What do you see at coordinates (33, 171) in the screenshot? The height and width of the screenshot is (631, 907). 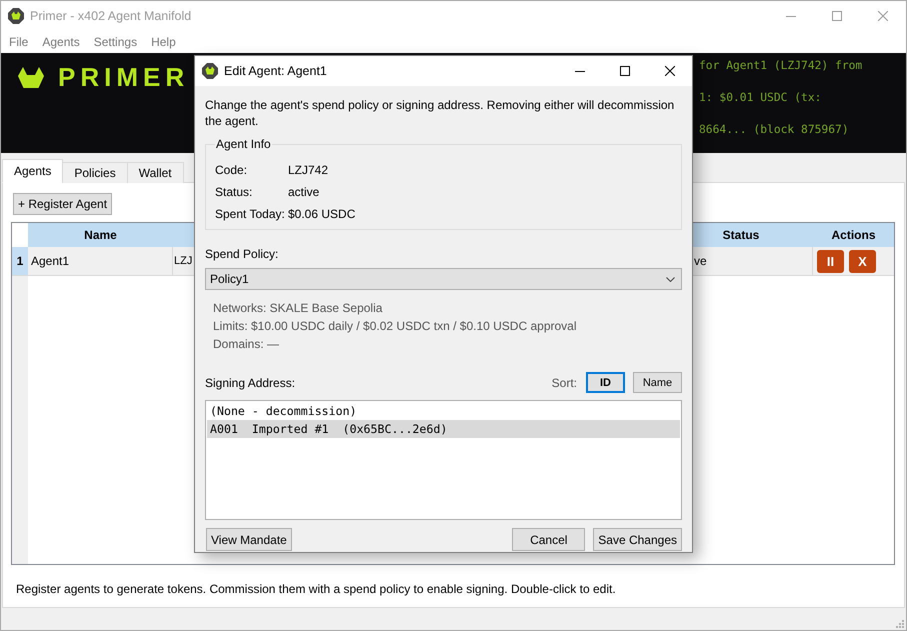 I see `tab: Agents` at bounding box center [33, 171].